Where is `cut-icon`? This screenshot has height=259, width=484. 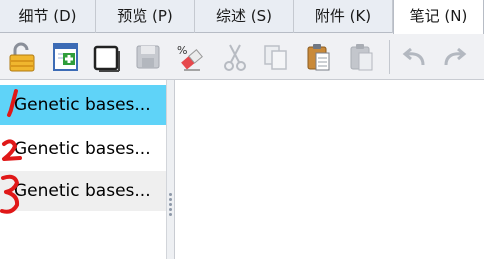
cut-icon is located at coordinates (235, 57).